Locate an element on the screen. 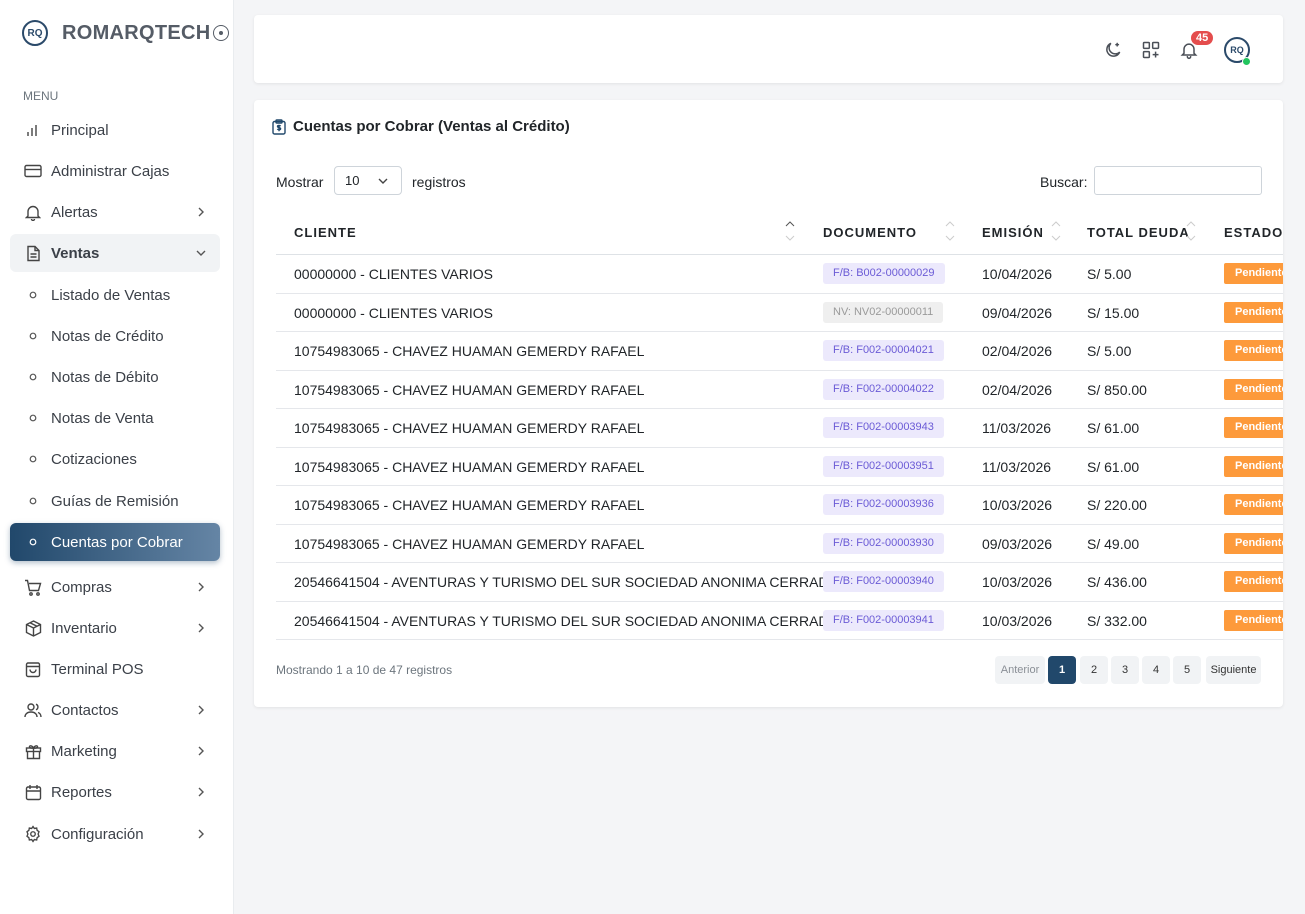 This screenshot has height=914, width=1305. cell-total-deuda: S/ 850.00 is located at coordinates (1117, 389).